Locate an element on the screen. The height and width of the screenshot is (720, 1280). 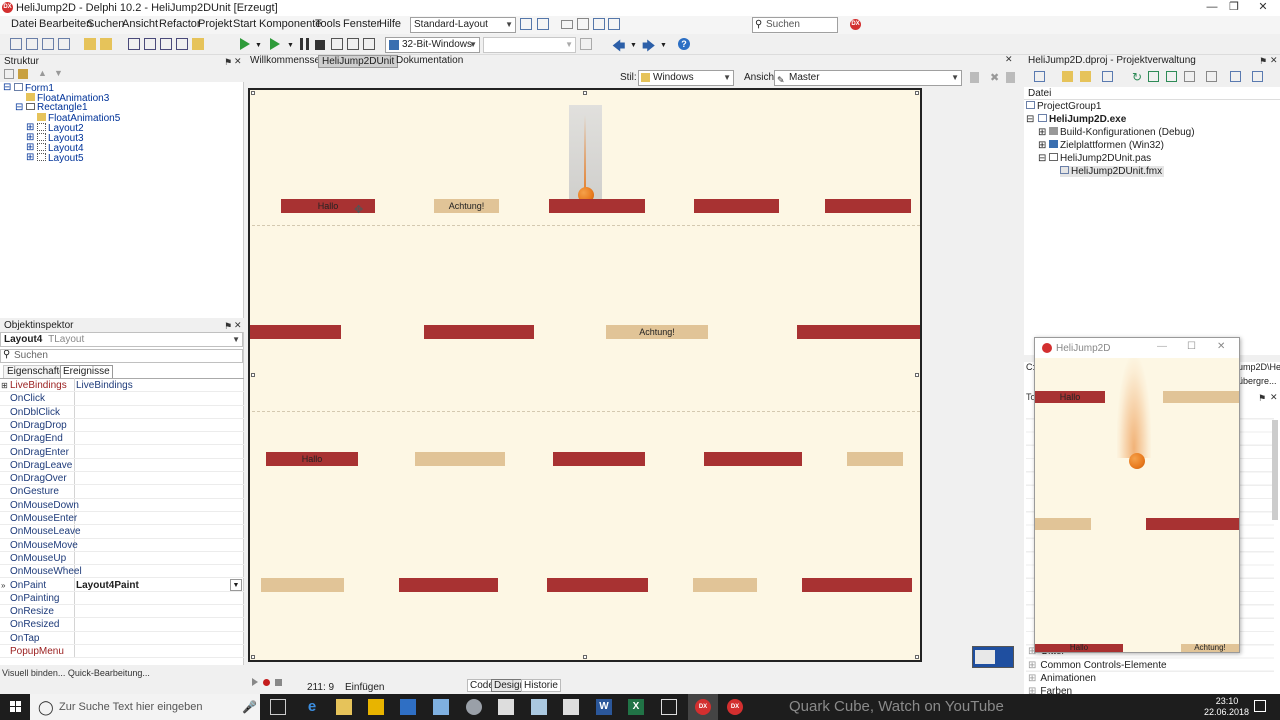
restore-icon: ❐ is located at coordinates (1234, 8).